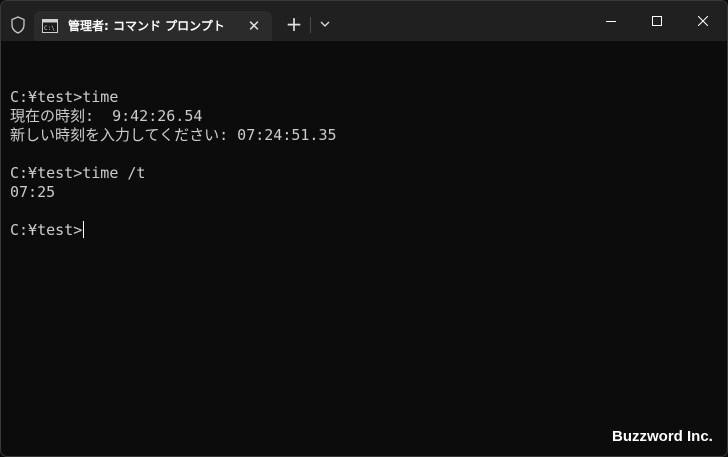  What do you see at coordinates (78, 173) in the screenshot?
I see `terminal-line-6: C:¥test>time /t` at bounding box center [78, 173].